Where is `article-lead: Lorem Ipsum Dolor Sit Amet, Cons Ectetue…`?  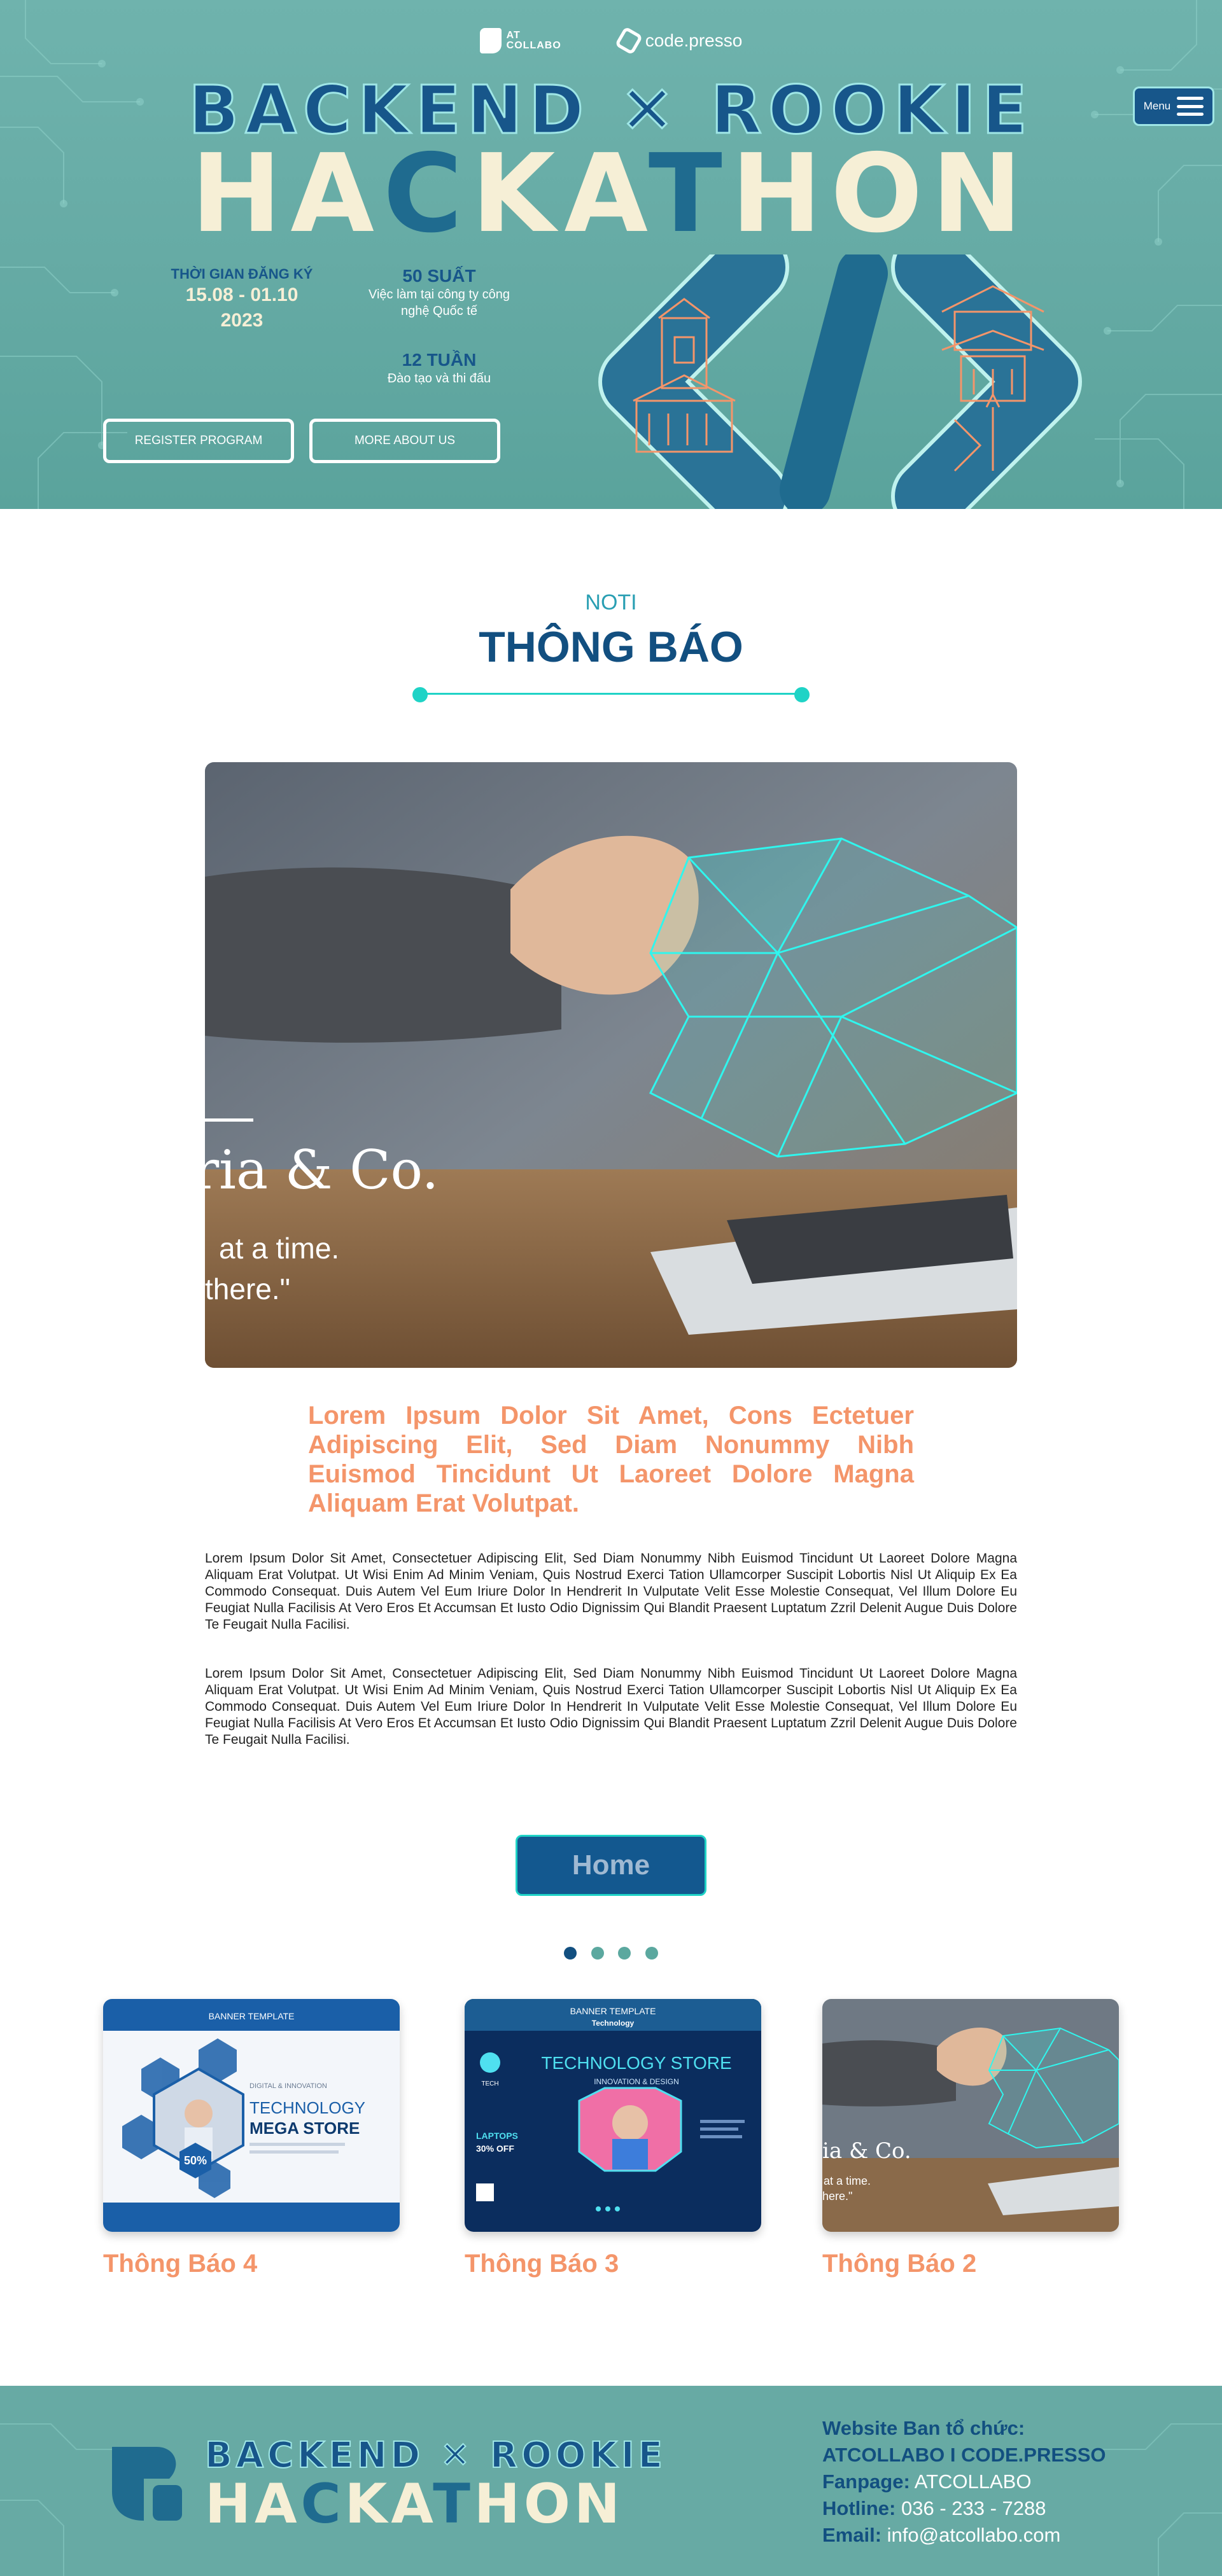 article-lead: Lorem Ipsum Dolor Sit Amet, Cons Ectetue… is located at coordinates (611, 1459).